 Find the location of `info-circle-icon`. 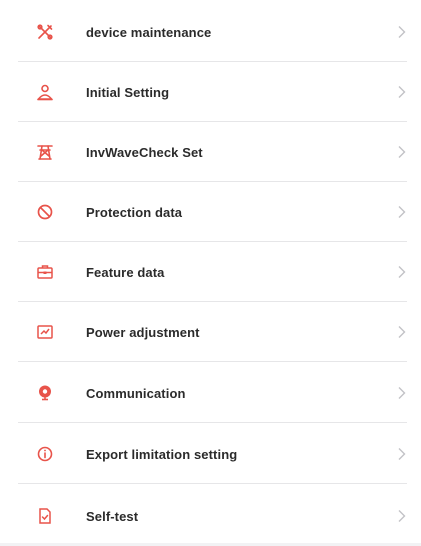

info-circle-icon is located at coordinates (45, 454).